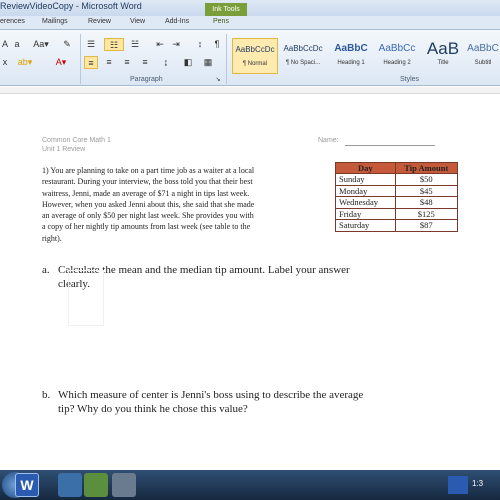  What do you see at coordinates (17, 44) in the screenshot?
I see `change-case-icon: a` at bounding box center [17, 44].